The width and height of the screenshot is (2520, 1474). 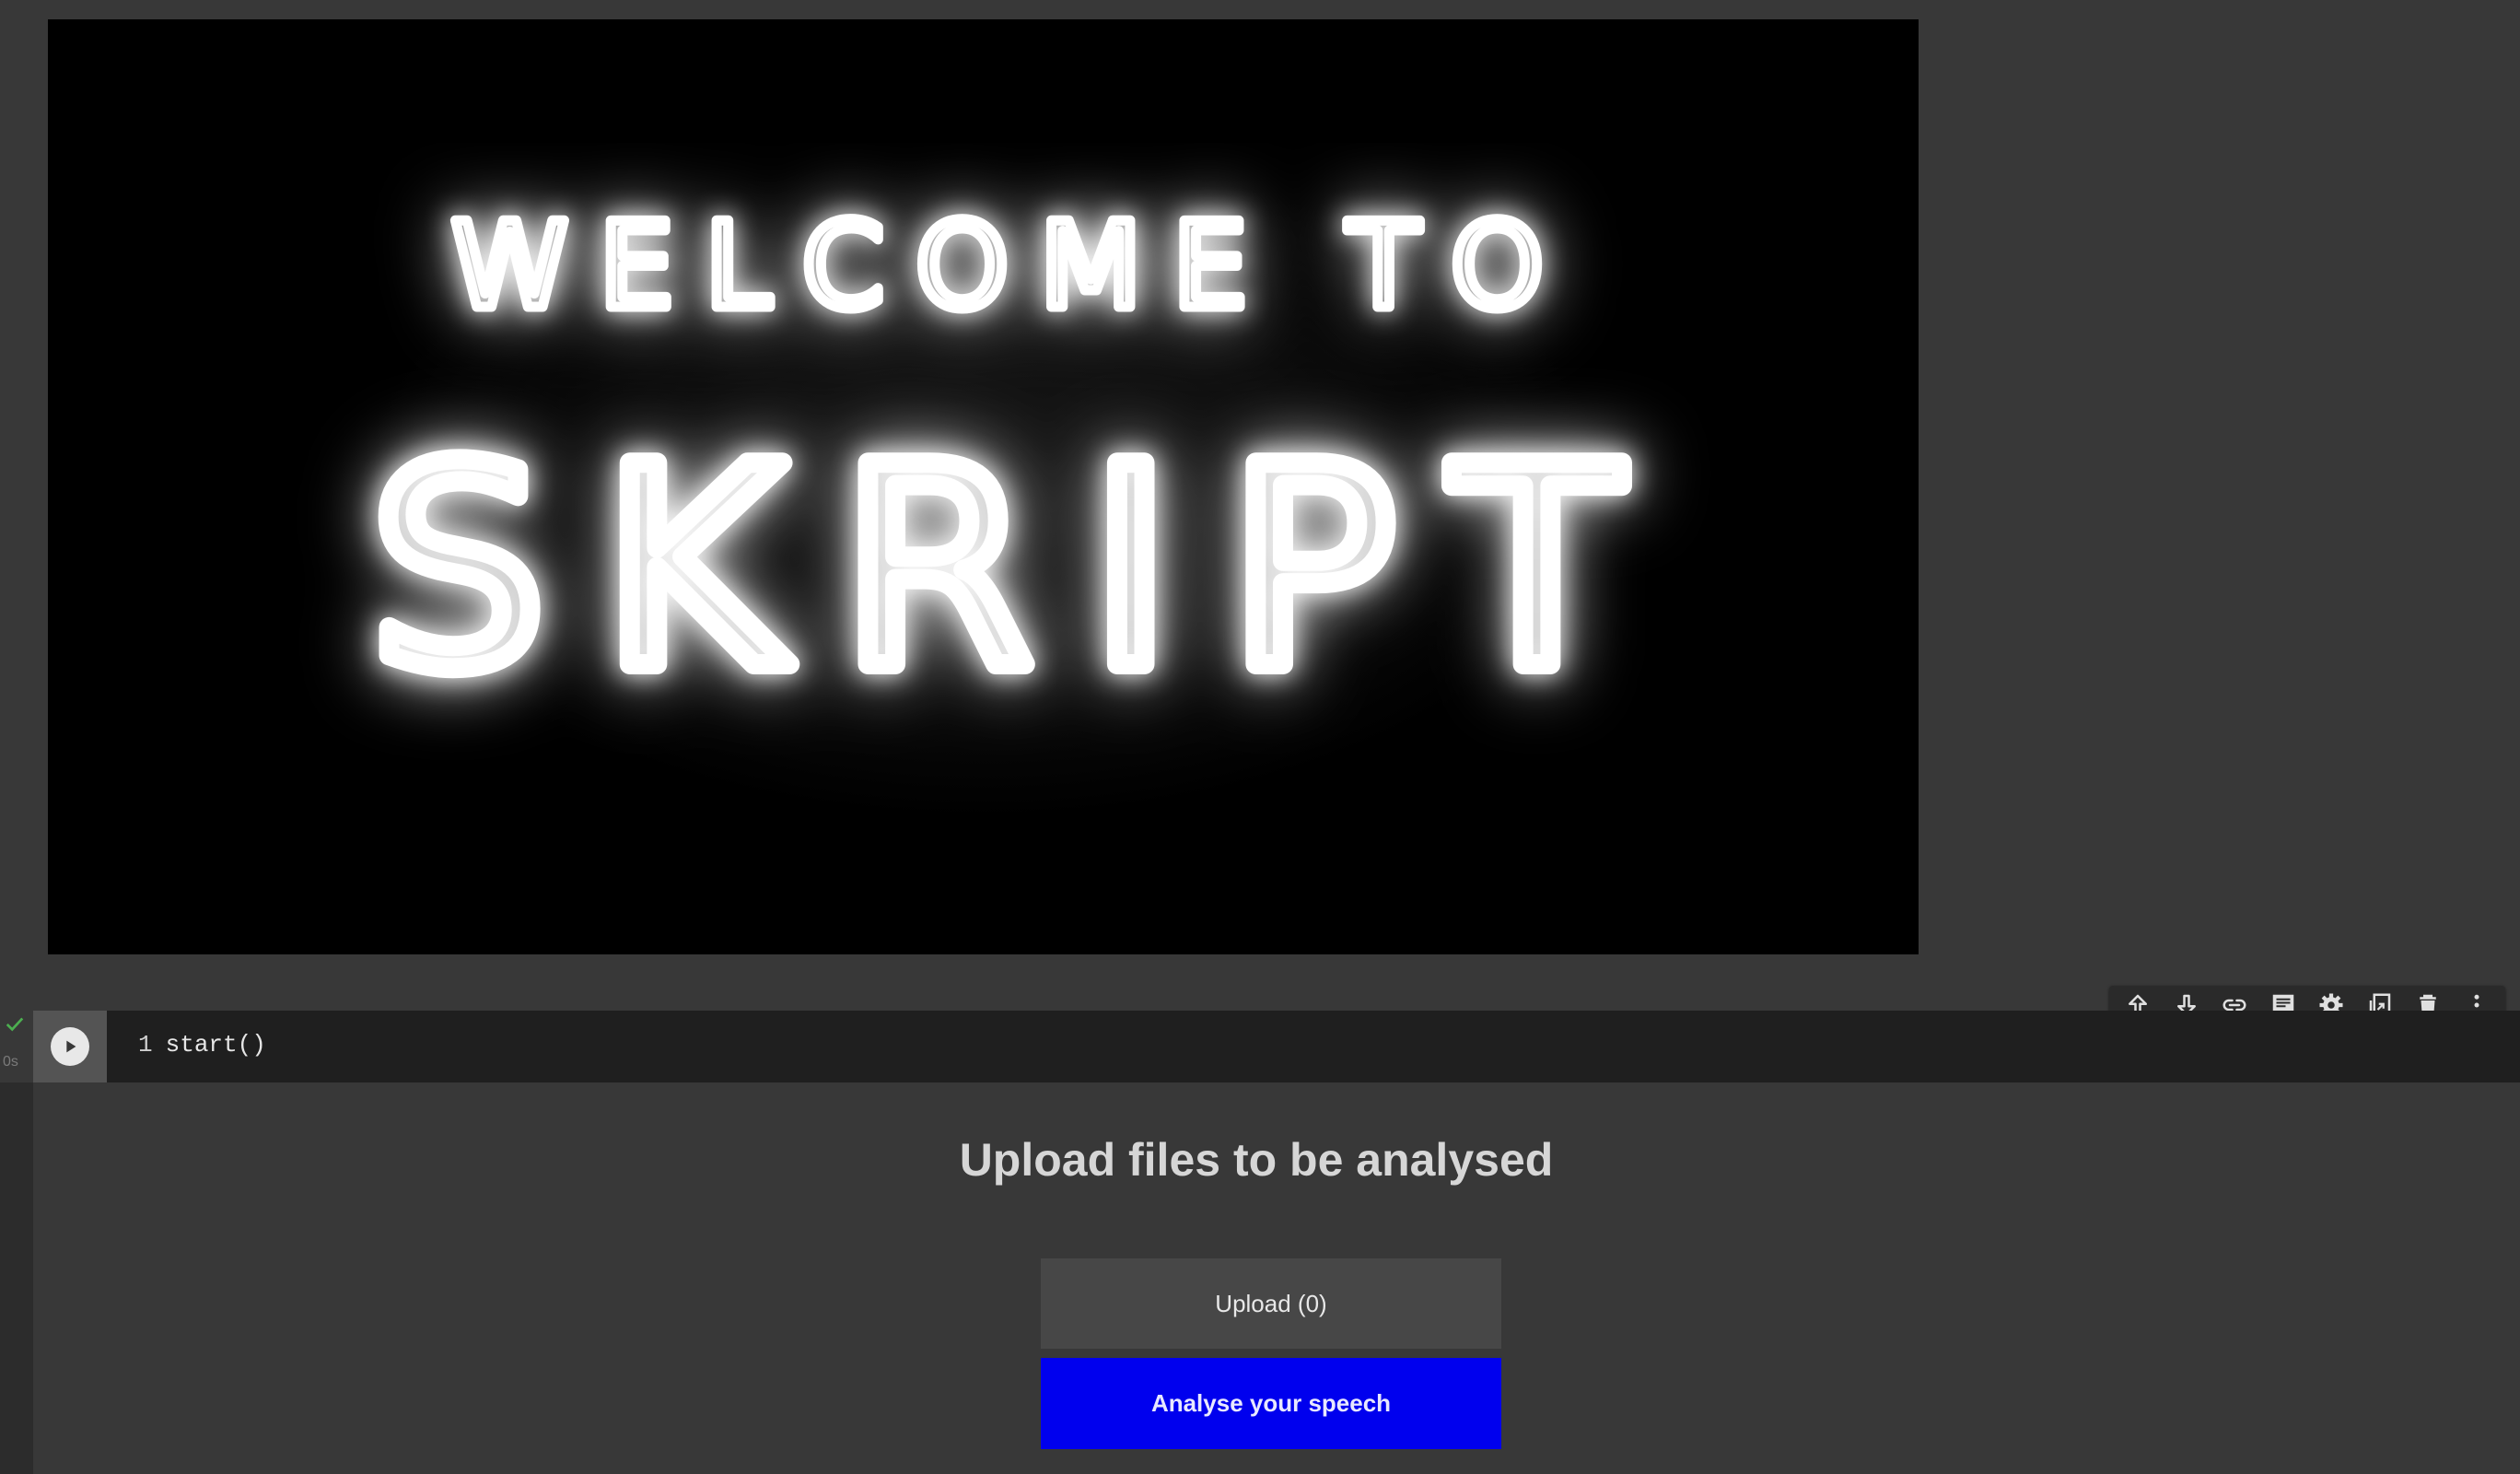 I want to click on code-line: 1 start(), so click(x=202, y=1045).